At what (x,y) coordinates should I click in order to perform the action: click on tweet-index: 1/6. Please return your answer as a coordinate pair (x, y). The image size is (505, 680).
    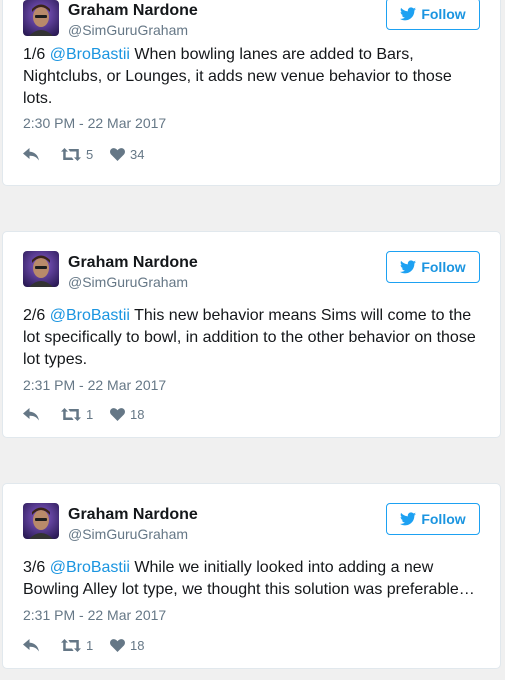
    Looking at the image, I should click on (34, 54).